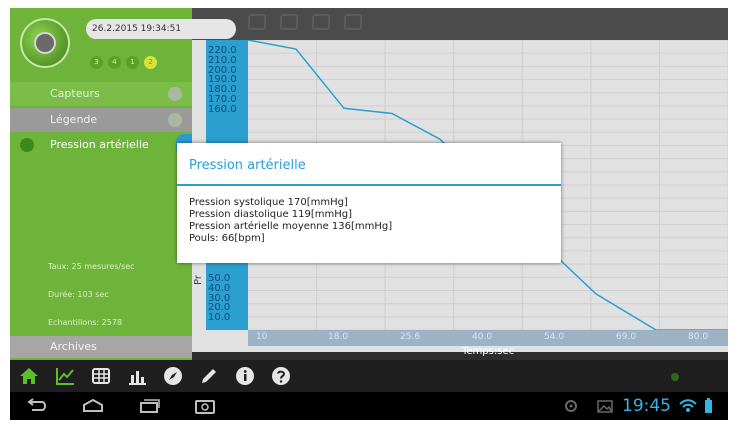 Image resolution: width=738 pixels, height=428 pixels. Describe the element at coordinates (75, 93) in the screenshot. I see `capteurs-label: Capteurs` at that location.